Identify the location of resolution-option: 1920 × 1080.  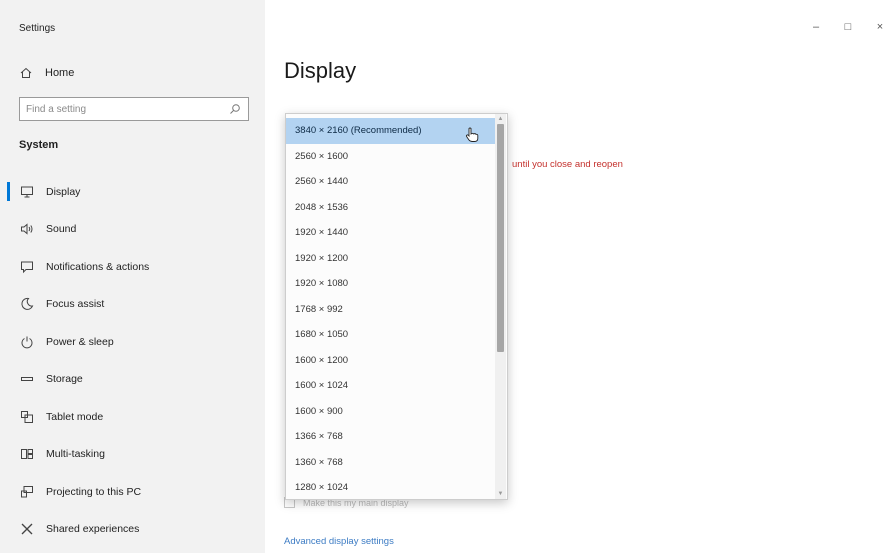
(390, 284).